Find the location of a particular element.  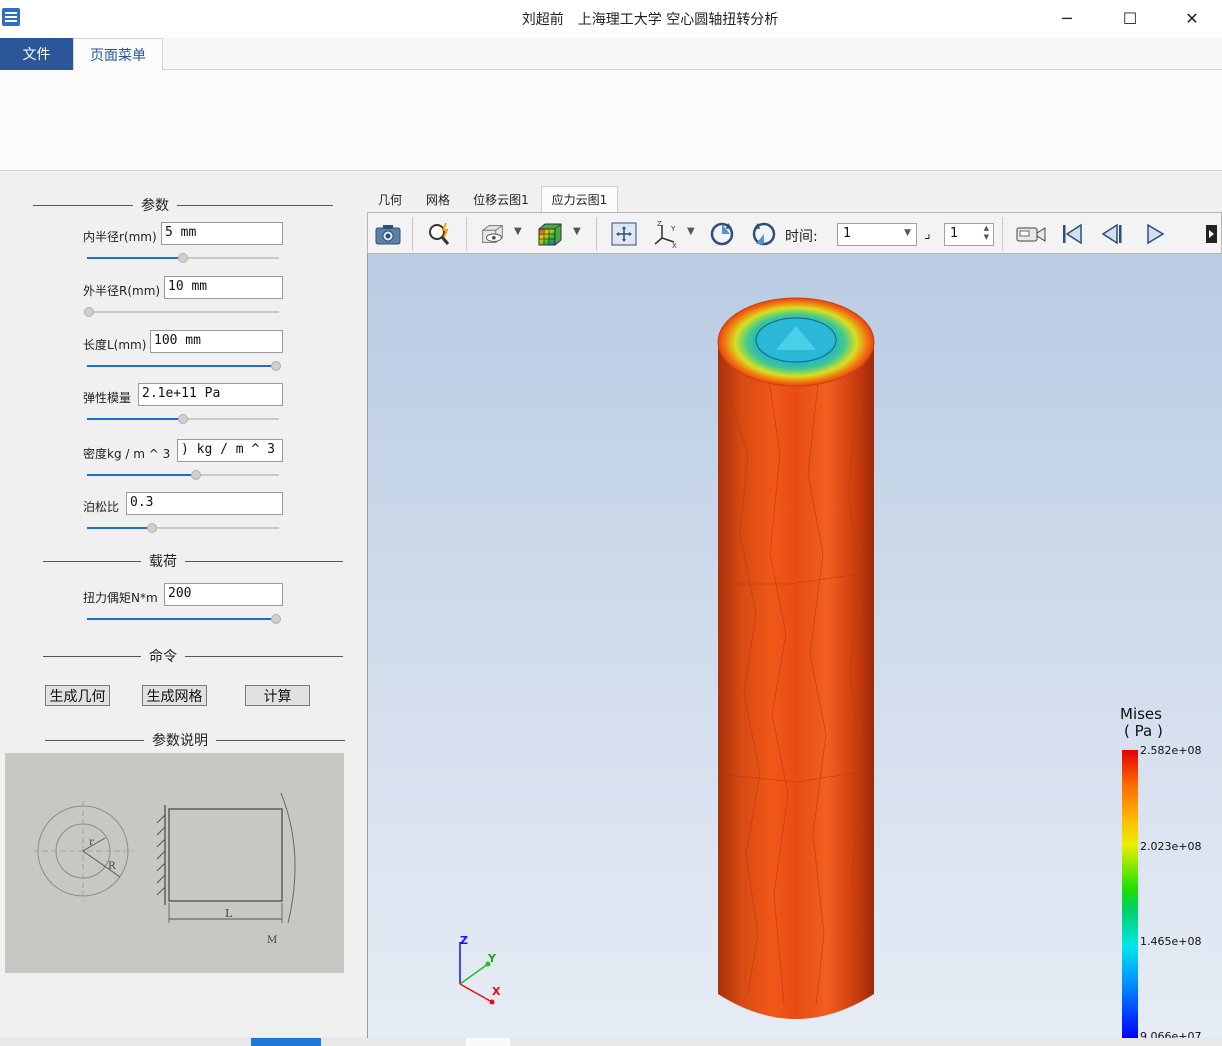

tab-stress: 应力云图1 is located at coordinates (579, 199).